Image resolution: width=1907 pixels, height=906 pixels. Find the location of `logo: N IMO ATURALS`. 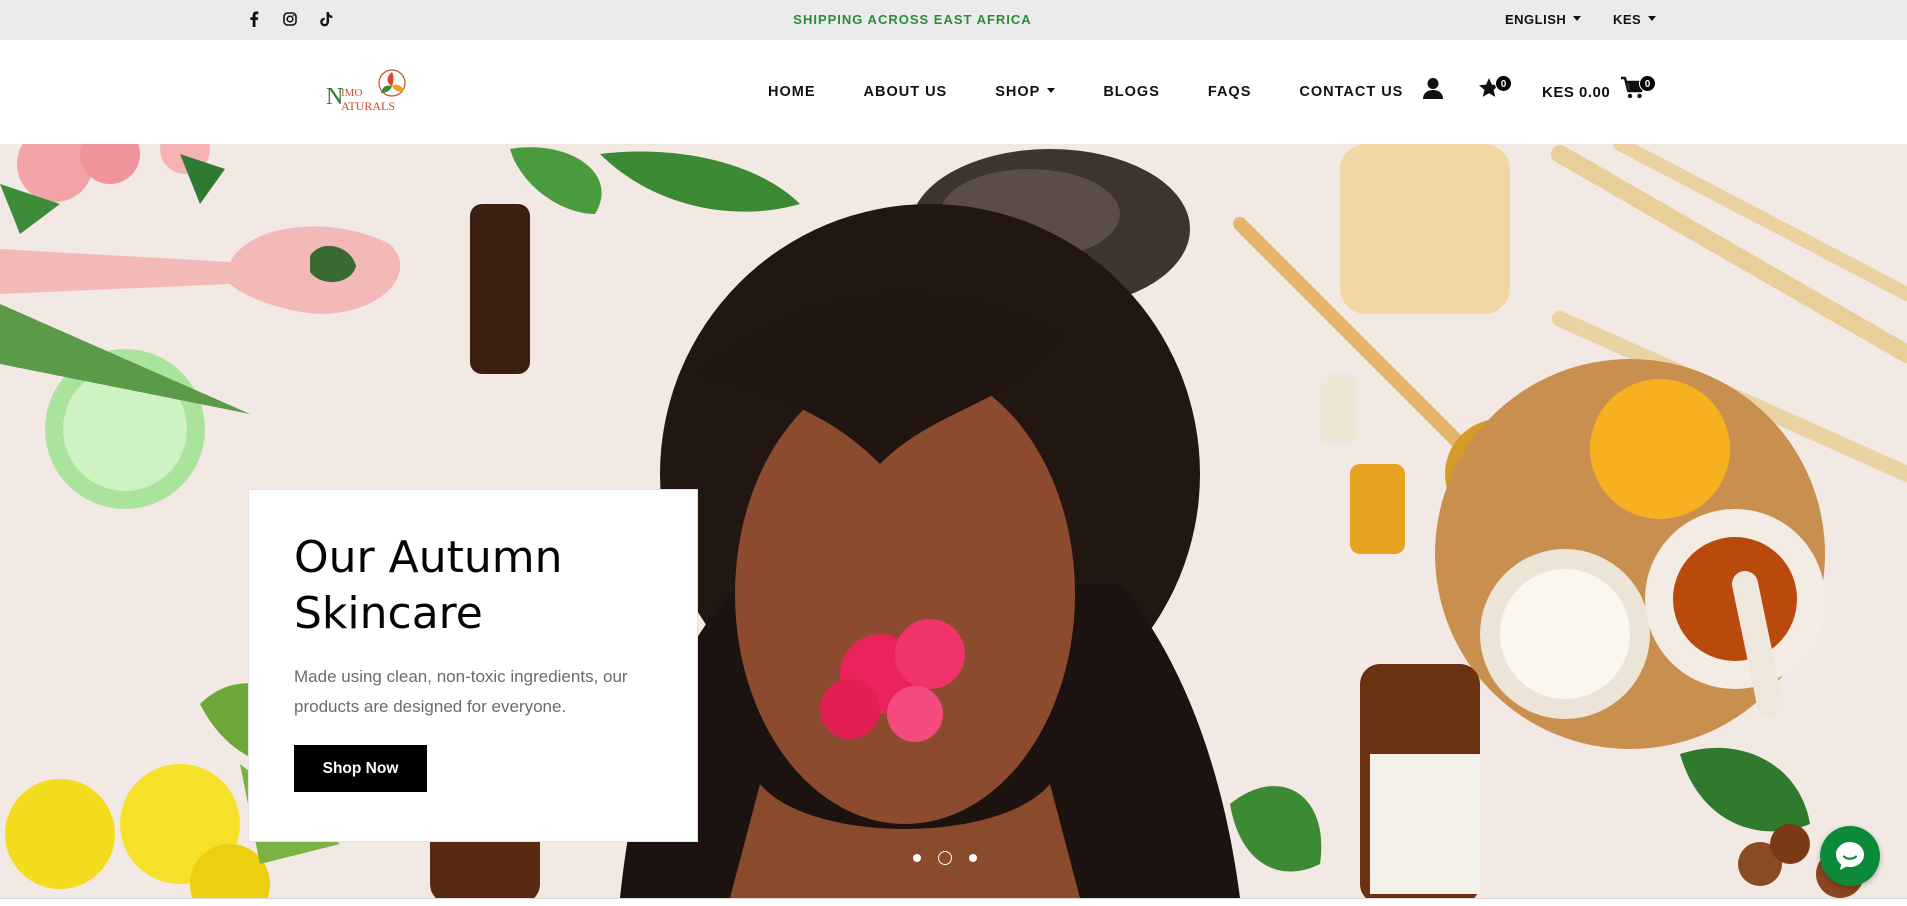

logo: N IMO ATURALS is located at coordinates (367, 93).